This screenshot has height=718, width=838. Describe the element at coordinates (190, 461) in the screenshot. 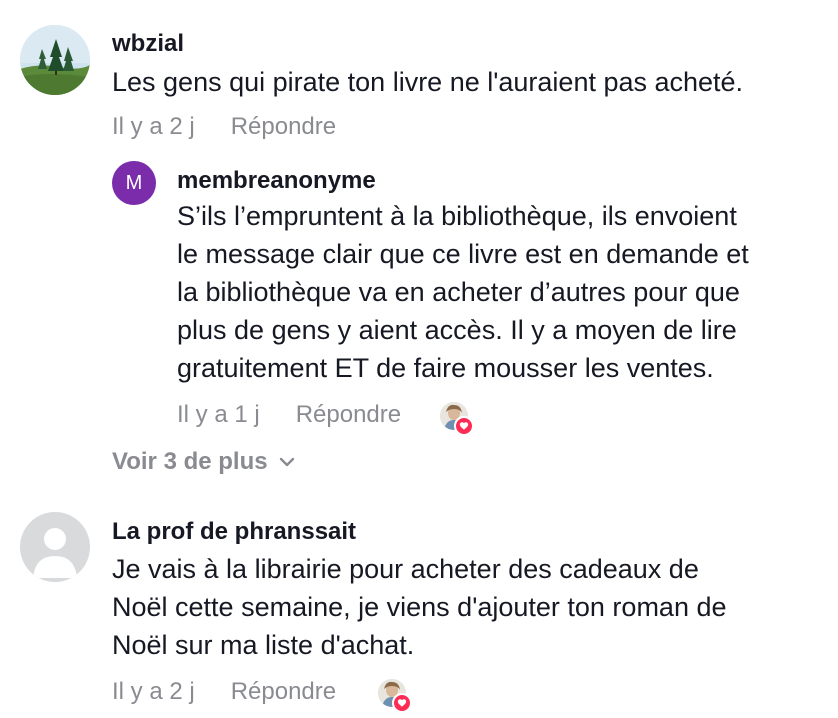

I see `see-more-label: Voir 3 de plus` at that location.